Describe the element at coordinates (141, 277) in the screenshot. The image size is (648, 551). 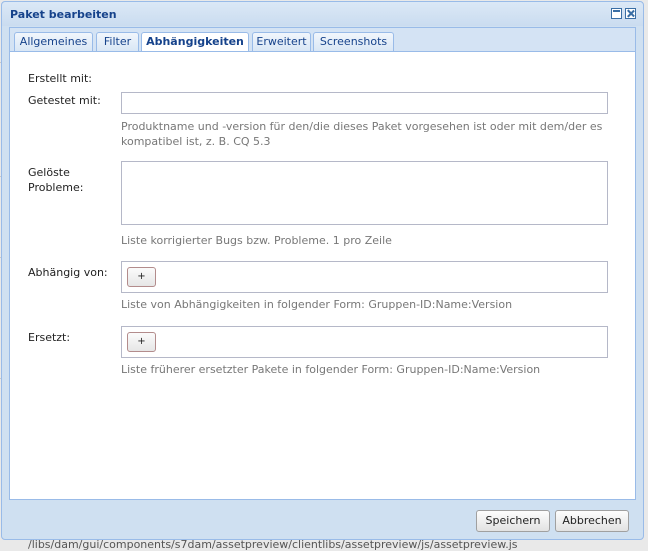
I see `add-dependency-button: +` at that location.